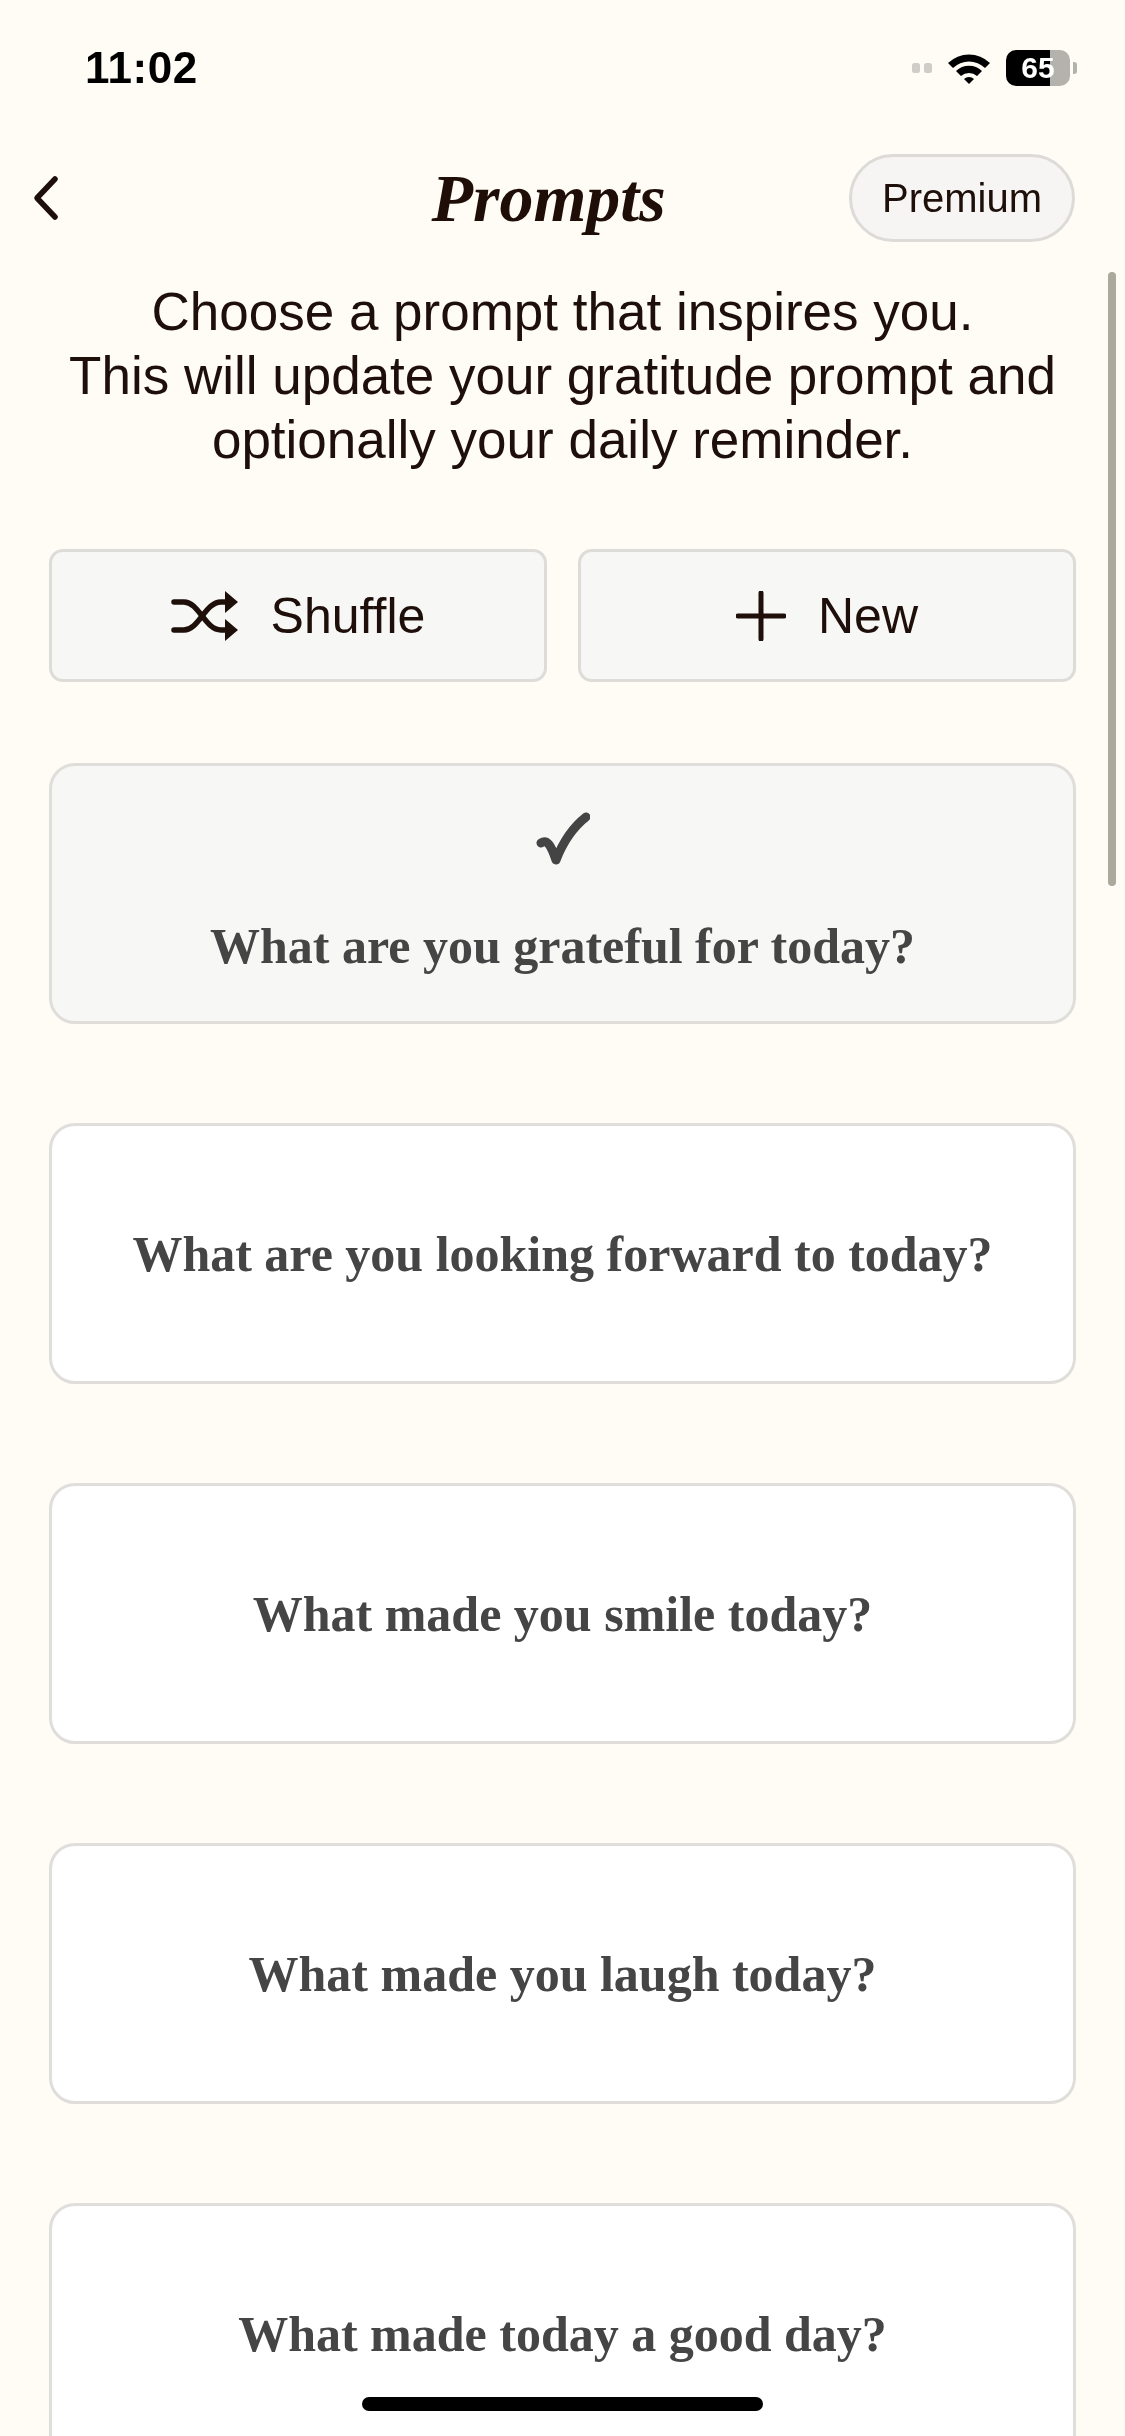 The width and height of the screenshot is (1125, 2436). I want to click on new-button: New, so click(827, 615).